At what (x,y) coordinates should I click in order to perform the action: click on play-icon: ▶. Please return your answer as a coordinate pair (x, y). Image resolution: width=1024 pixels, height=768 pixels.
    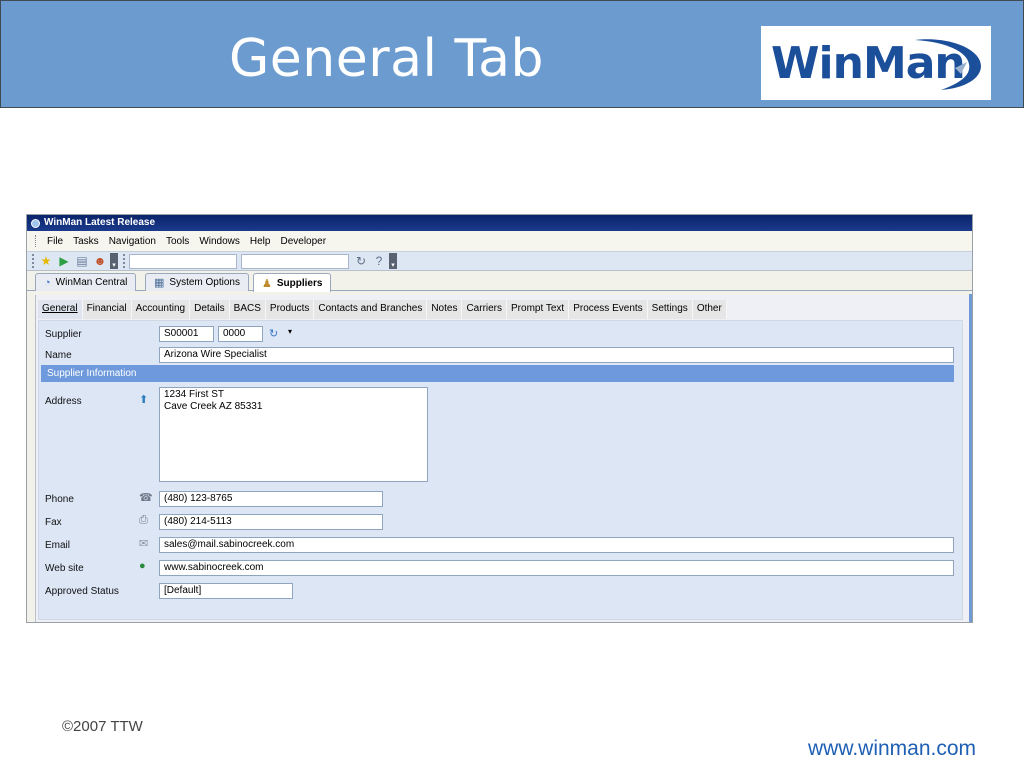
    Looking at the image, I should click on (64, 261).